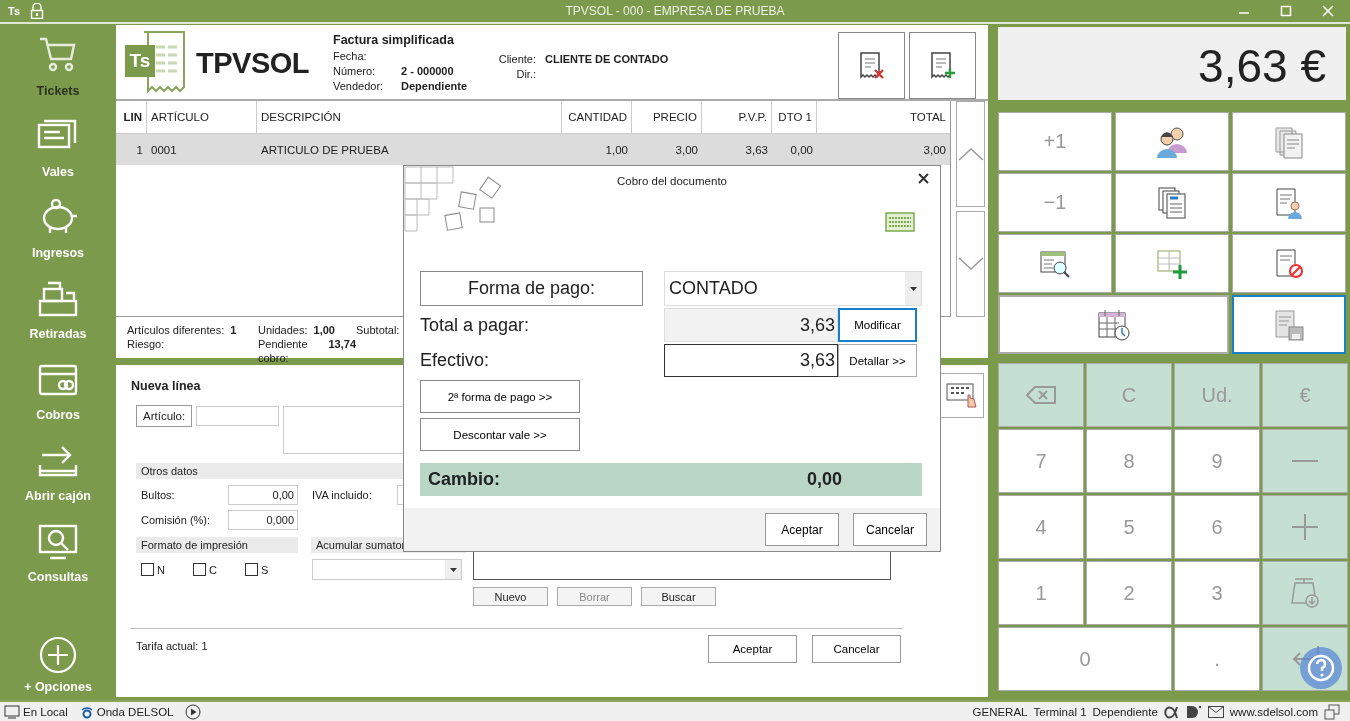 This screenshot has width=1350, height=721. I want to click on windows-icon, so click(1332, 711).